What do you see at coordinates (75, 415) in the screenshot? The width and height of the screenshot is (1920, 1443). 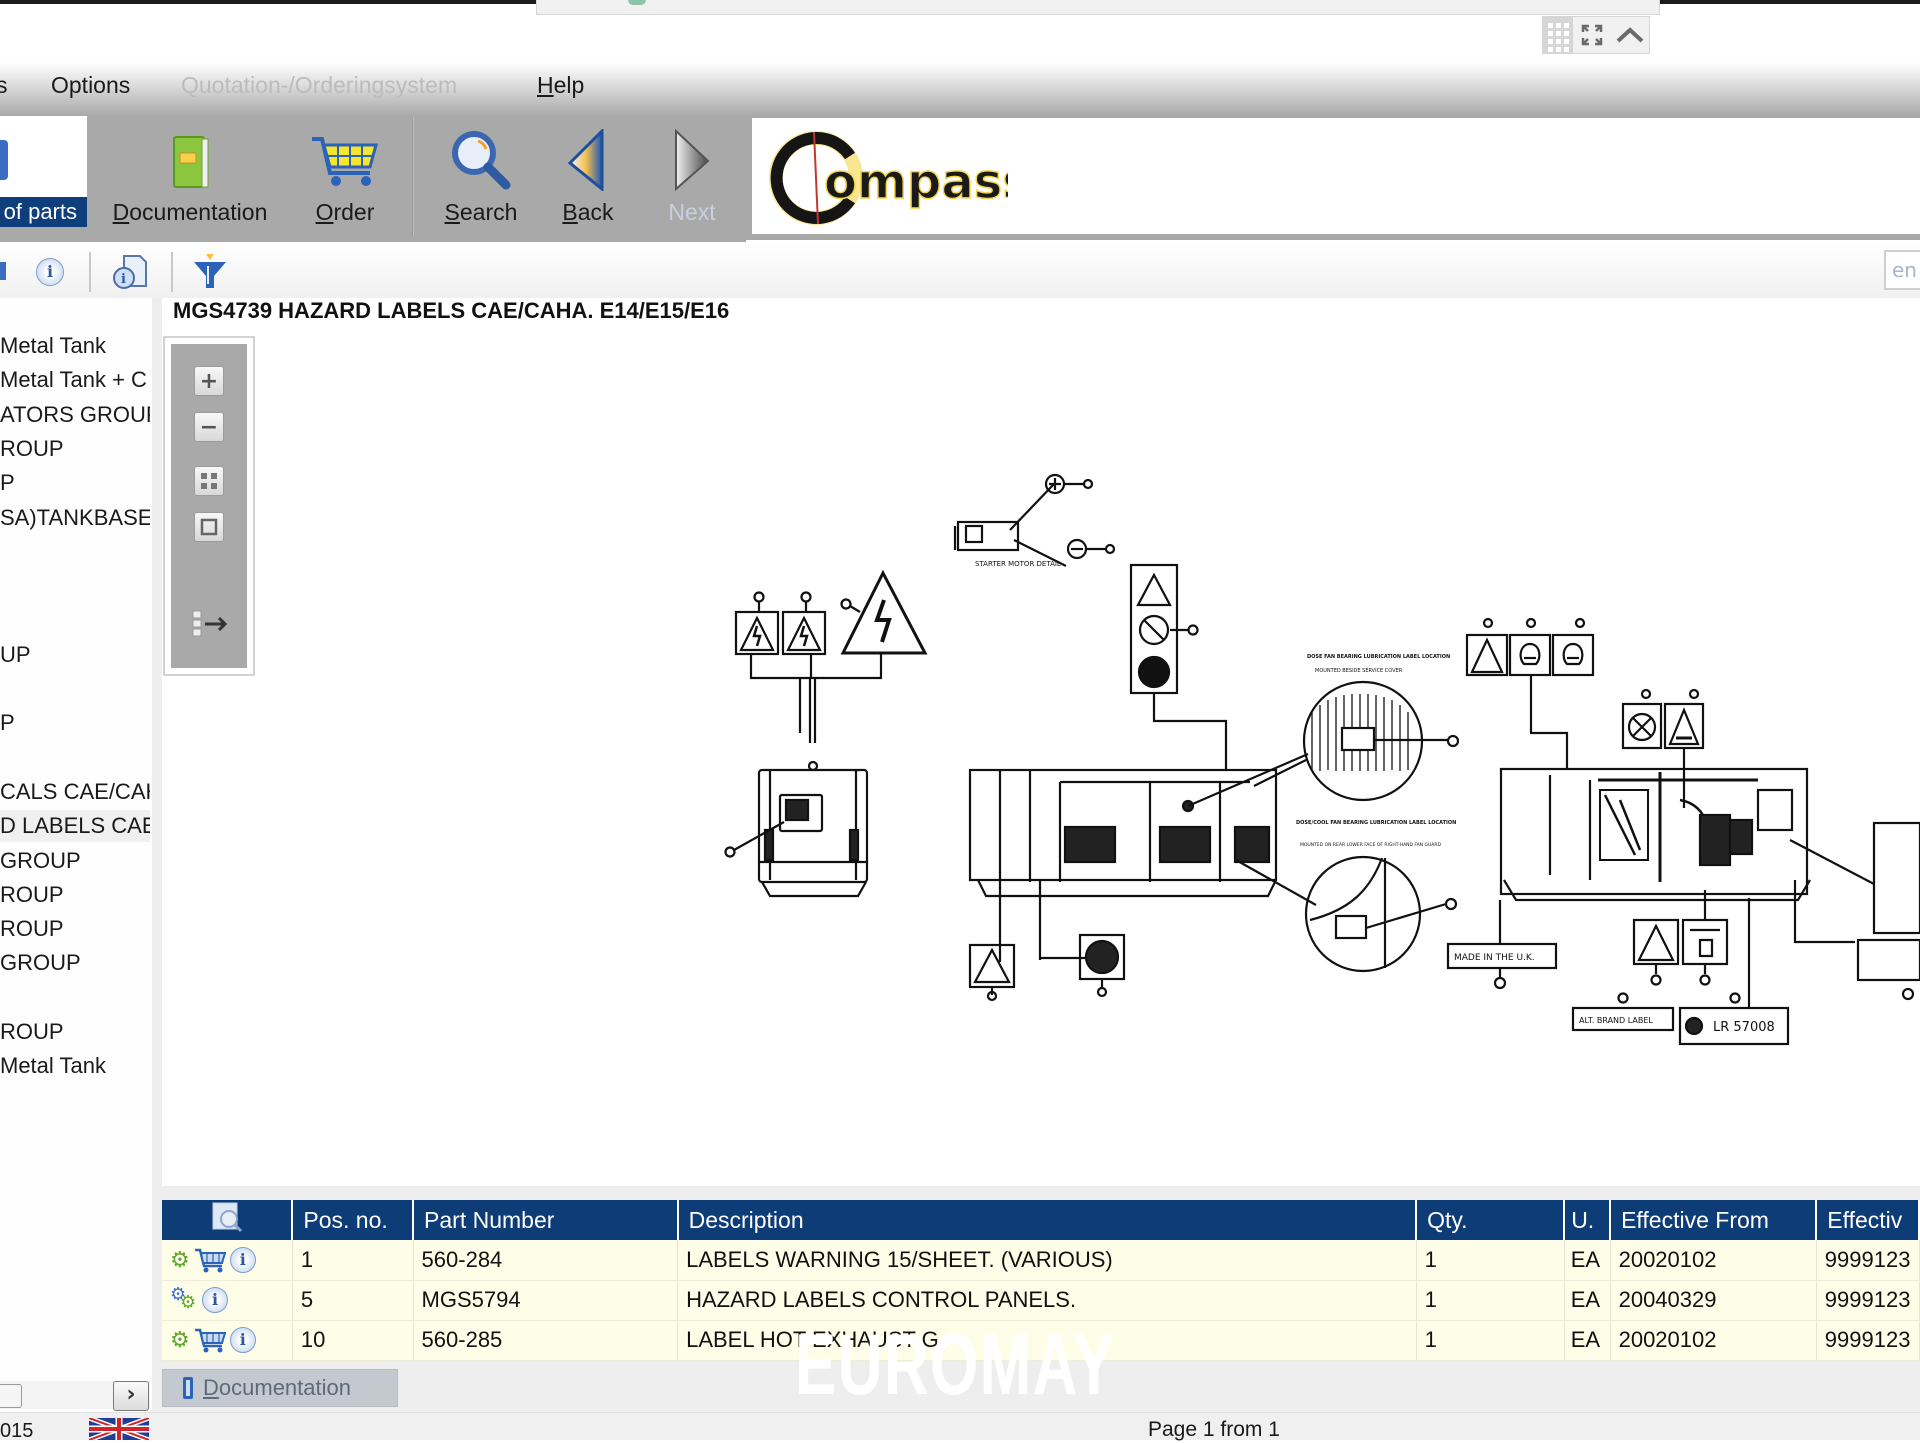 I see `tree-item: ATORS GROUP` at bounding box center [75, 415].